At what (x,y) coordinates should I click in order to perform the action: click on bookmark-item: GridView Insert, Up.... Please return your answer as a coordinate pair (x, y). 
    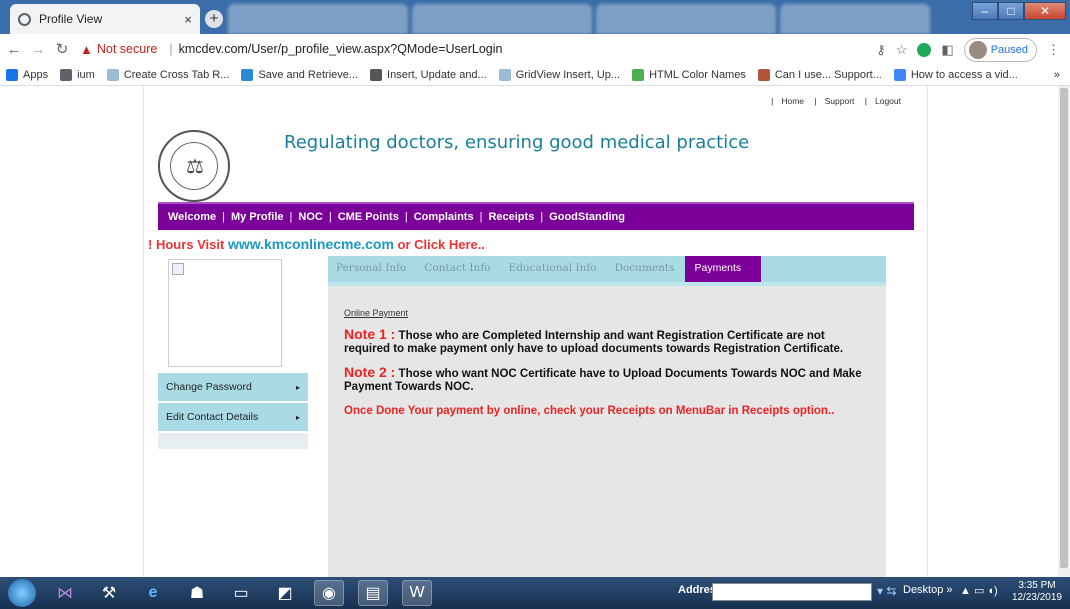
    Looking at the image, I should click on (559, 74).